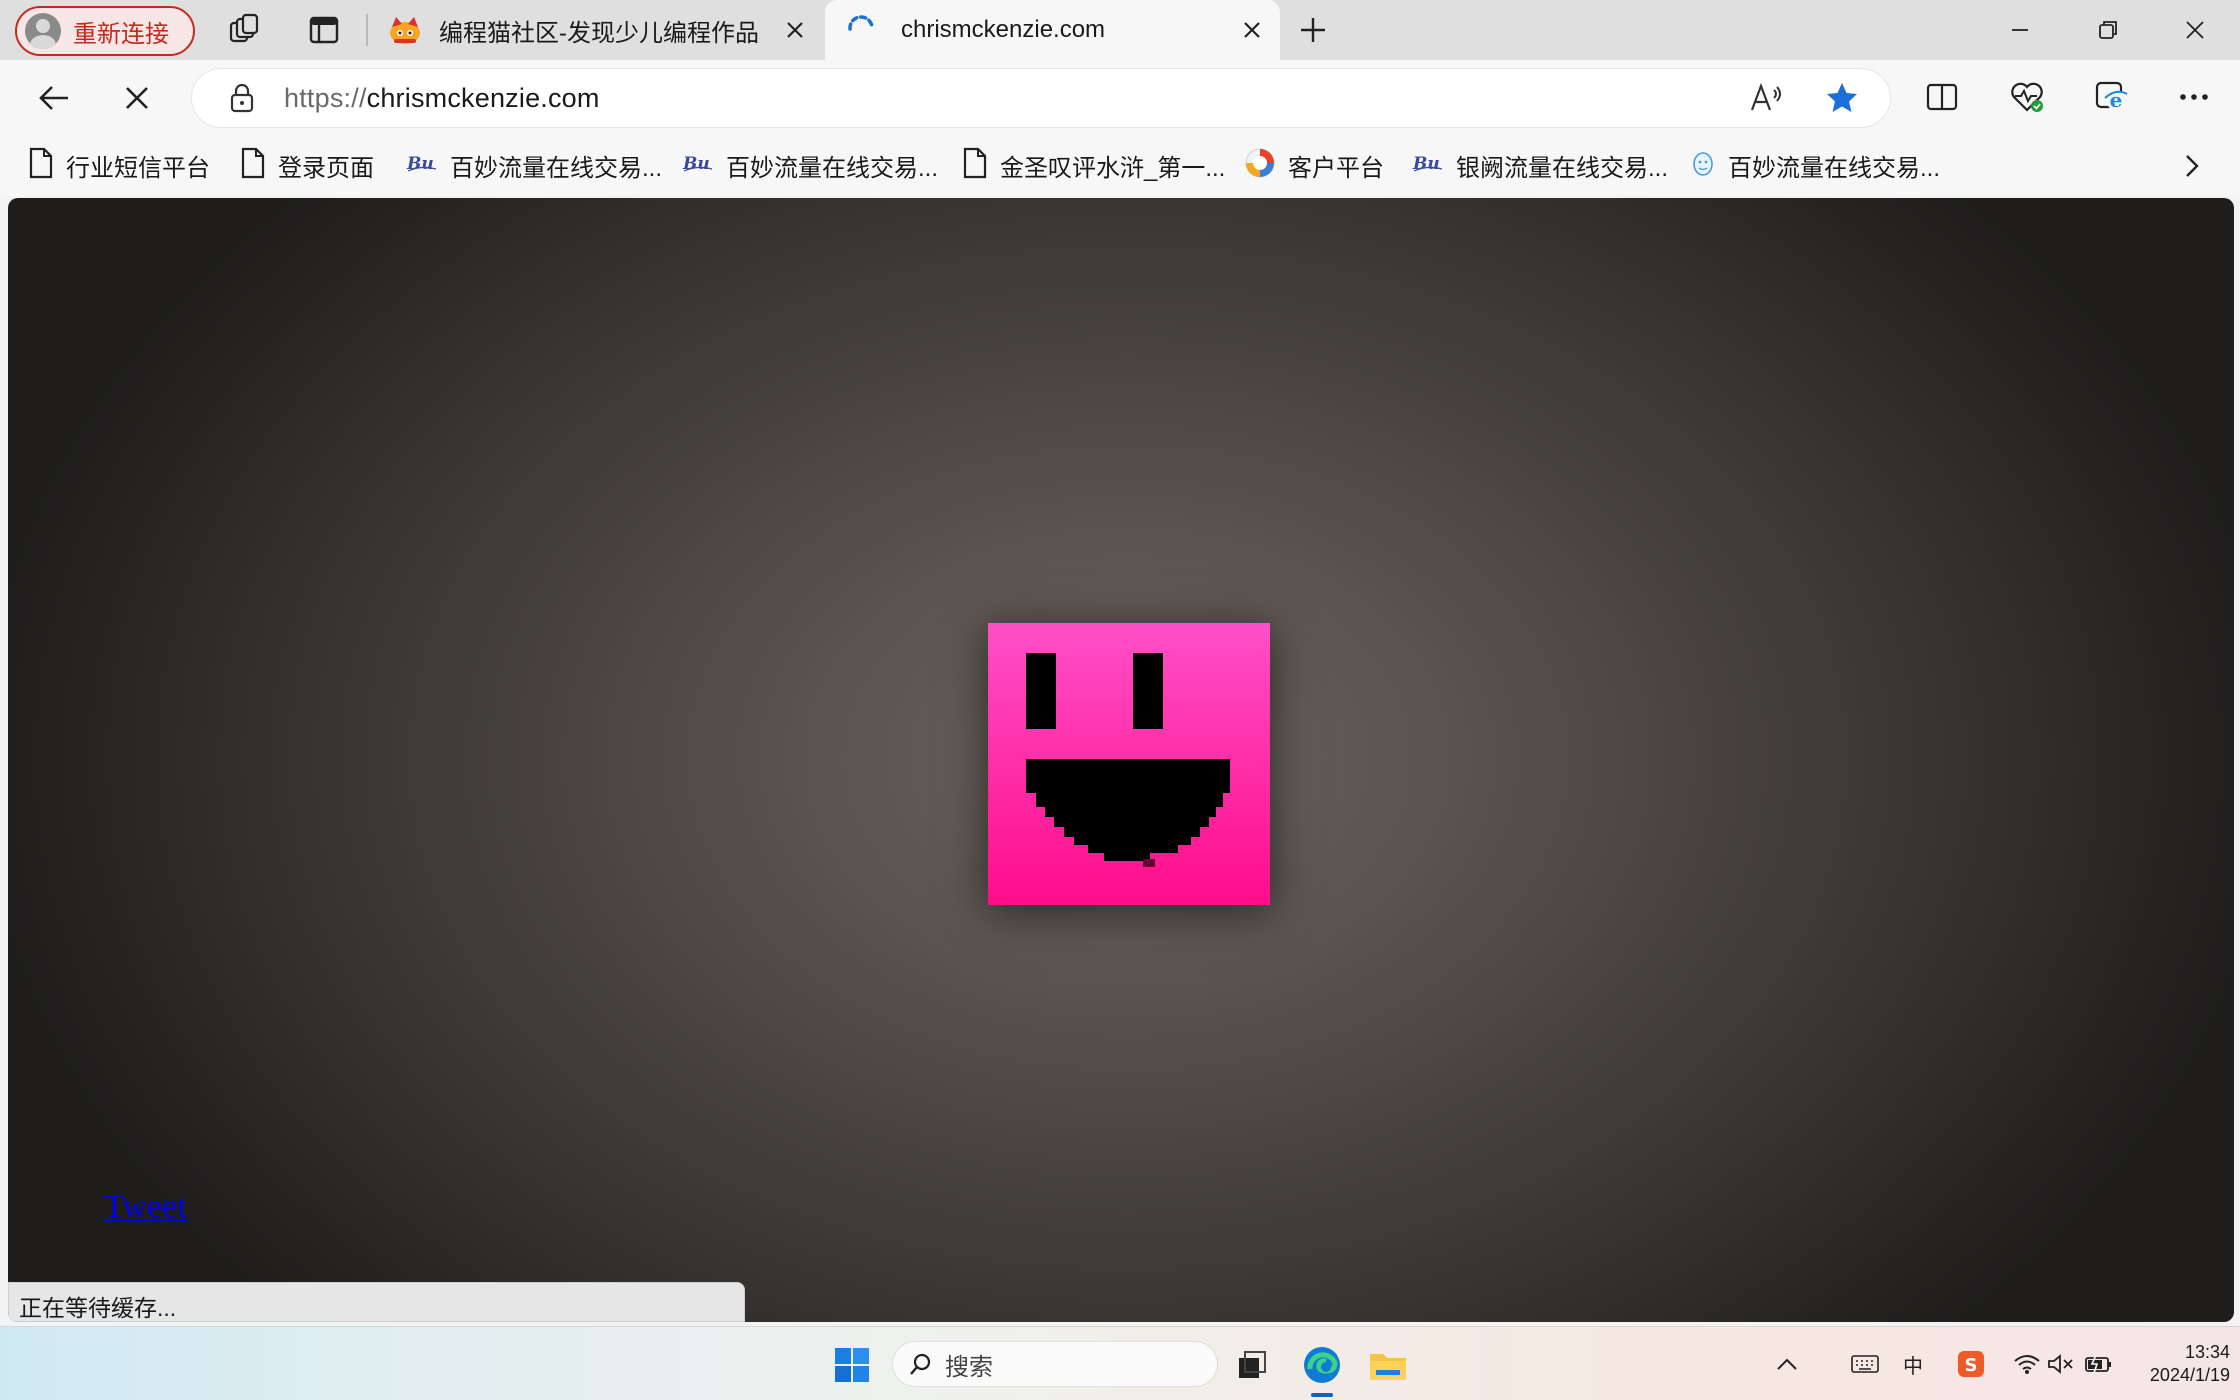 The height and width of the screenshot is (1400, 2240). I want to click on smiley-face-image, so click(1129, 764).